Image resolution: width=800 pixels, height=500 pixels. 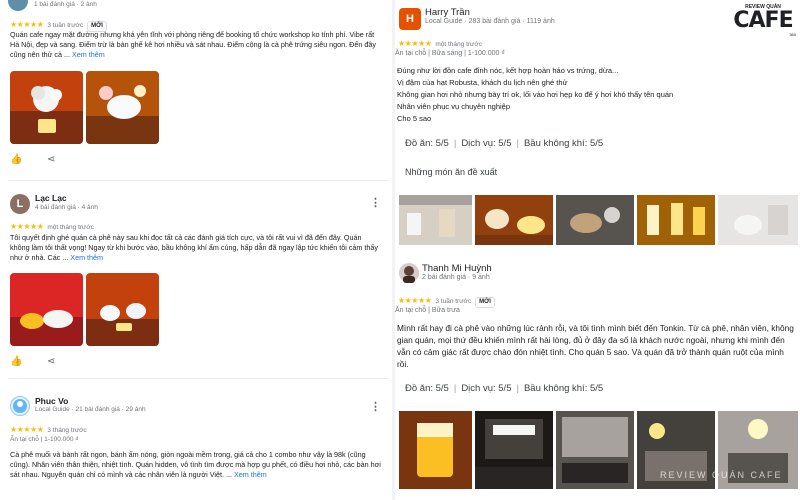 I want to click on review-date: 3 tháng trước, so click(x=67, y=430).